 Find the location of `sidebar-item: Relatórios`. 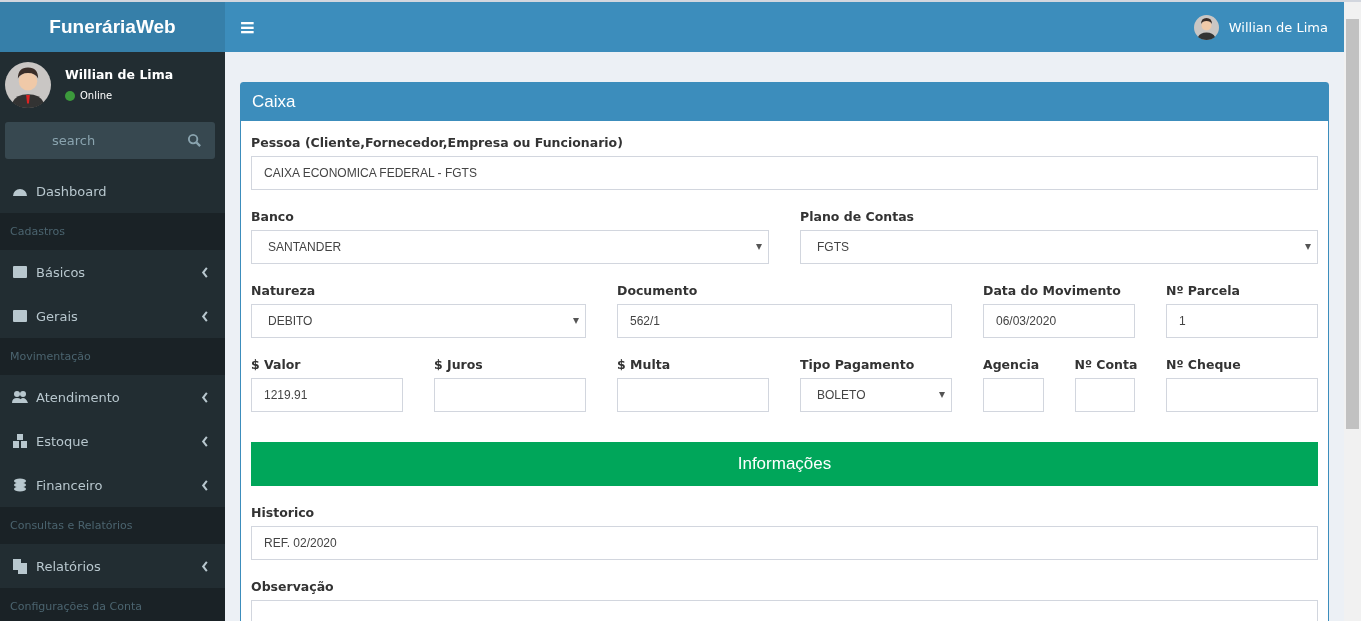

sidebar-item: Relatórios is located at coordinates (114, 566).